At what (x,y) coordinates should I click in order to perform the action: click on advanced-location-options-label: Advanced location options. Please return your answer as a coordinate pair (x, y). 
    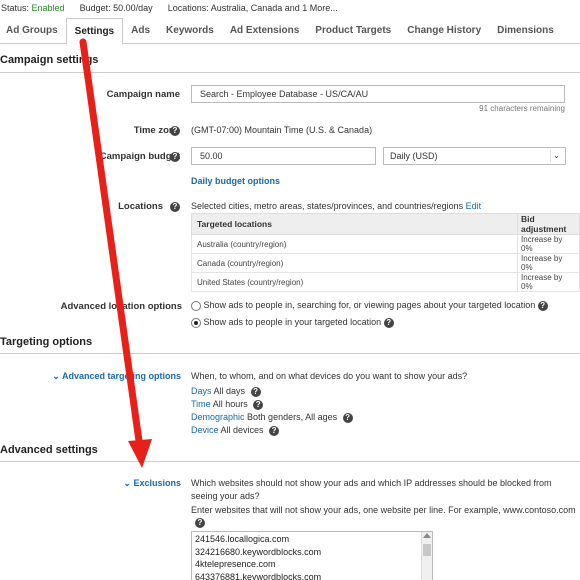
    Looking at the image, I should click on (121, 306).